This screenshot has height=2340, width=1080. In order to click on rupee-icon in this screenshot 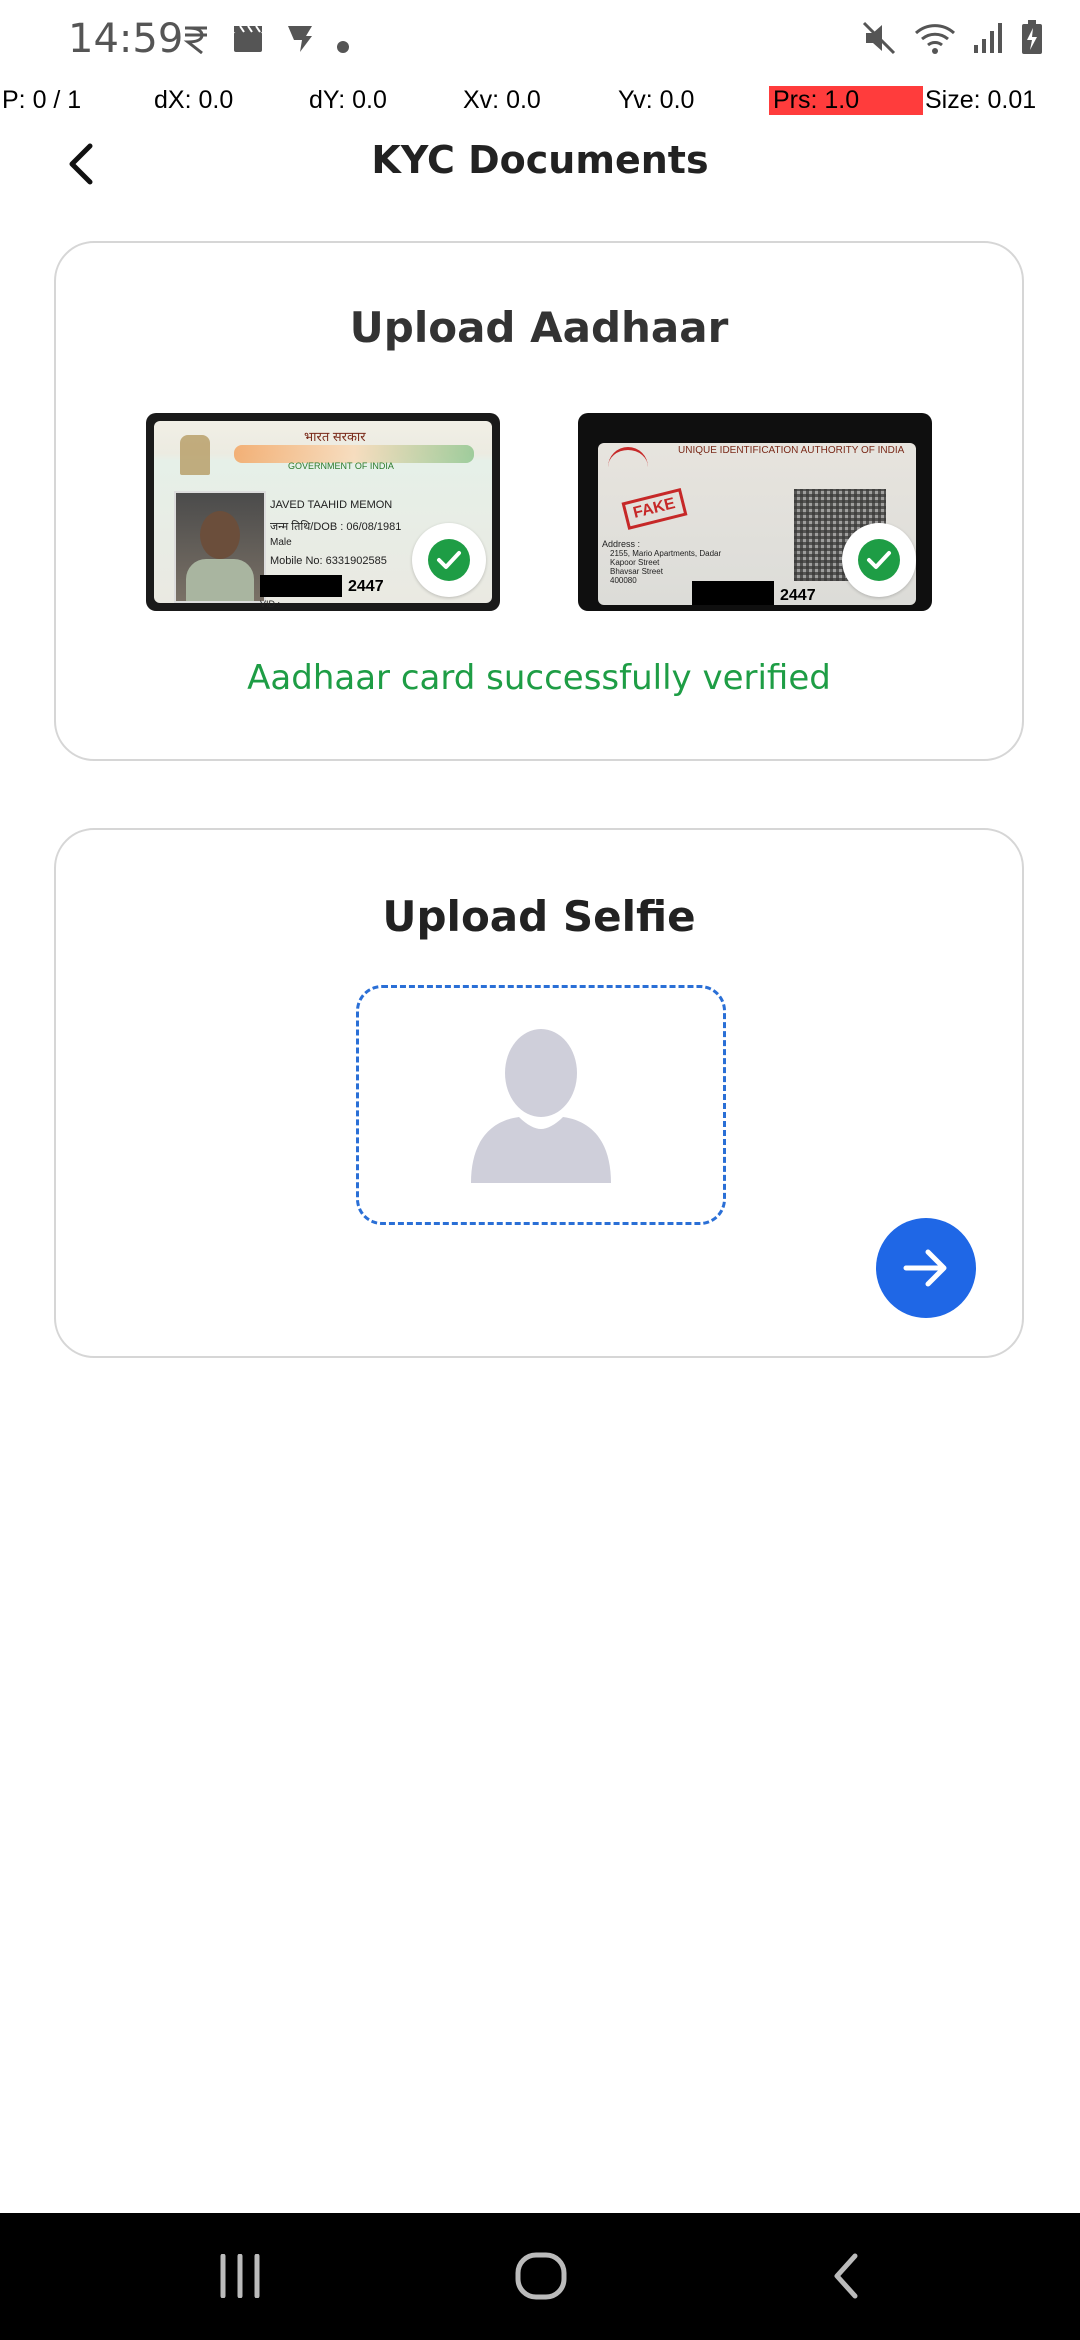, I will do `click(196, 43)`.